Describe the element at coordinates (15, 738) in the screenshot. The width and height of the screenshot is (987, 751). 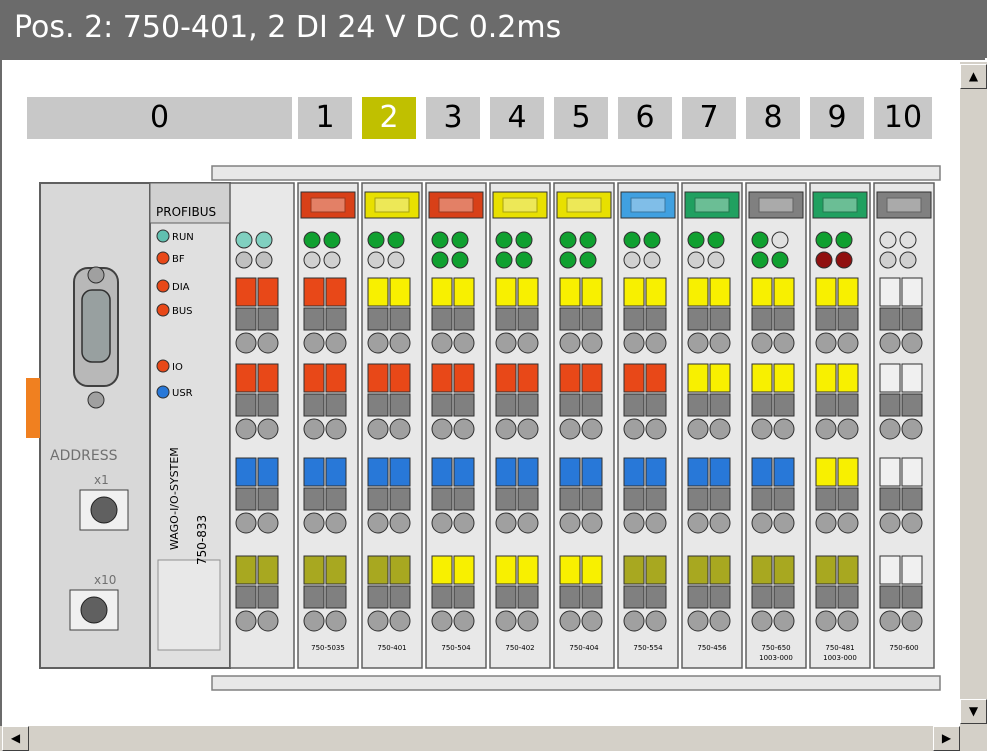
I see `scroll-left-button: ◀` at that location.